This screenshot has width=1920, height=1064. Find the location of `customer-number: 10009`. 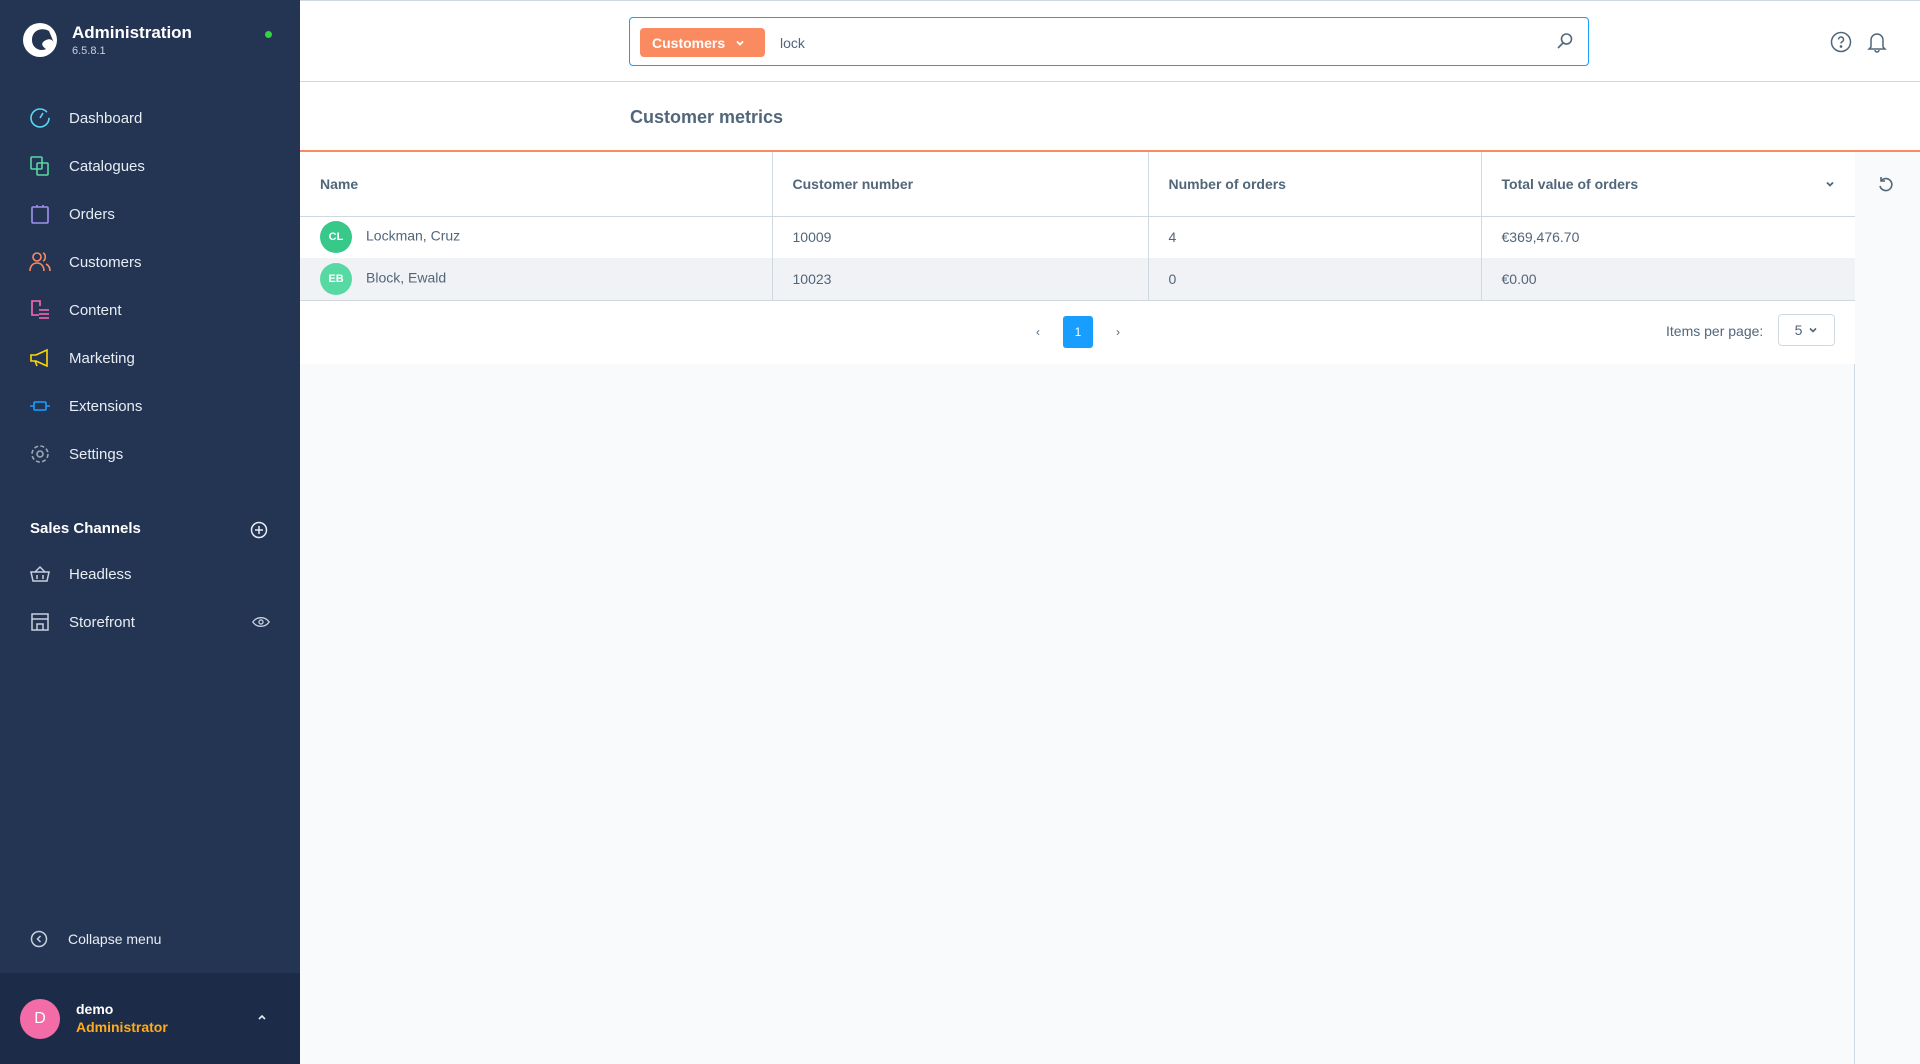

customer-number: 10009 is located at coordinates (960, 237).